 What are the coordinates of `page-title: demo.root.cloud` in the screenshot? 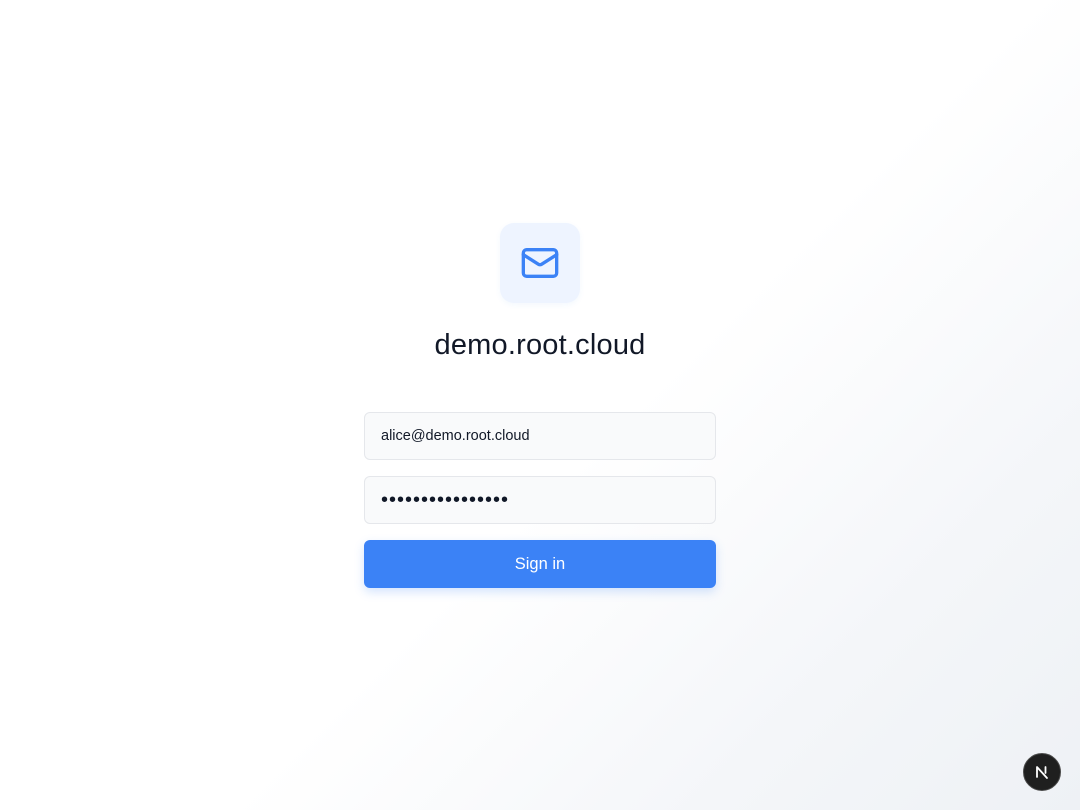 It's located at (540, 345).